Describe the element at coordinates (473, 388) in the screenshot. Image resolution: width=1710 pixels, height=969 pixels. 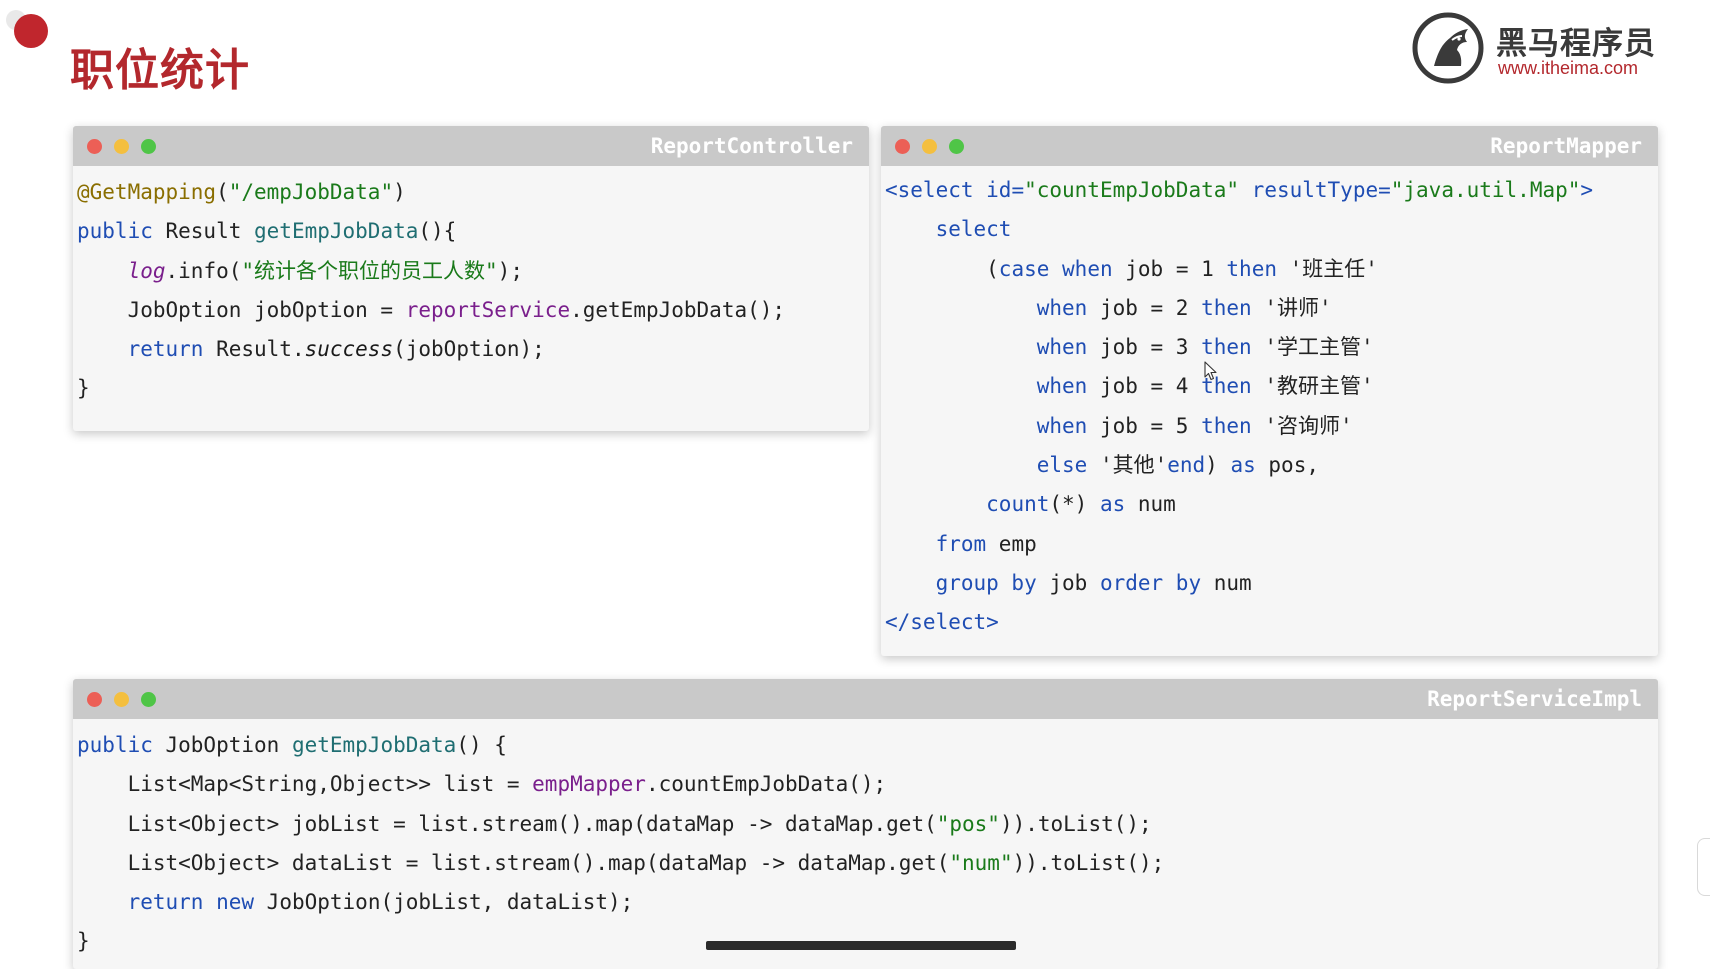
I see `code-line: }` at that location.